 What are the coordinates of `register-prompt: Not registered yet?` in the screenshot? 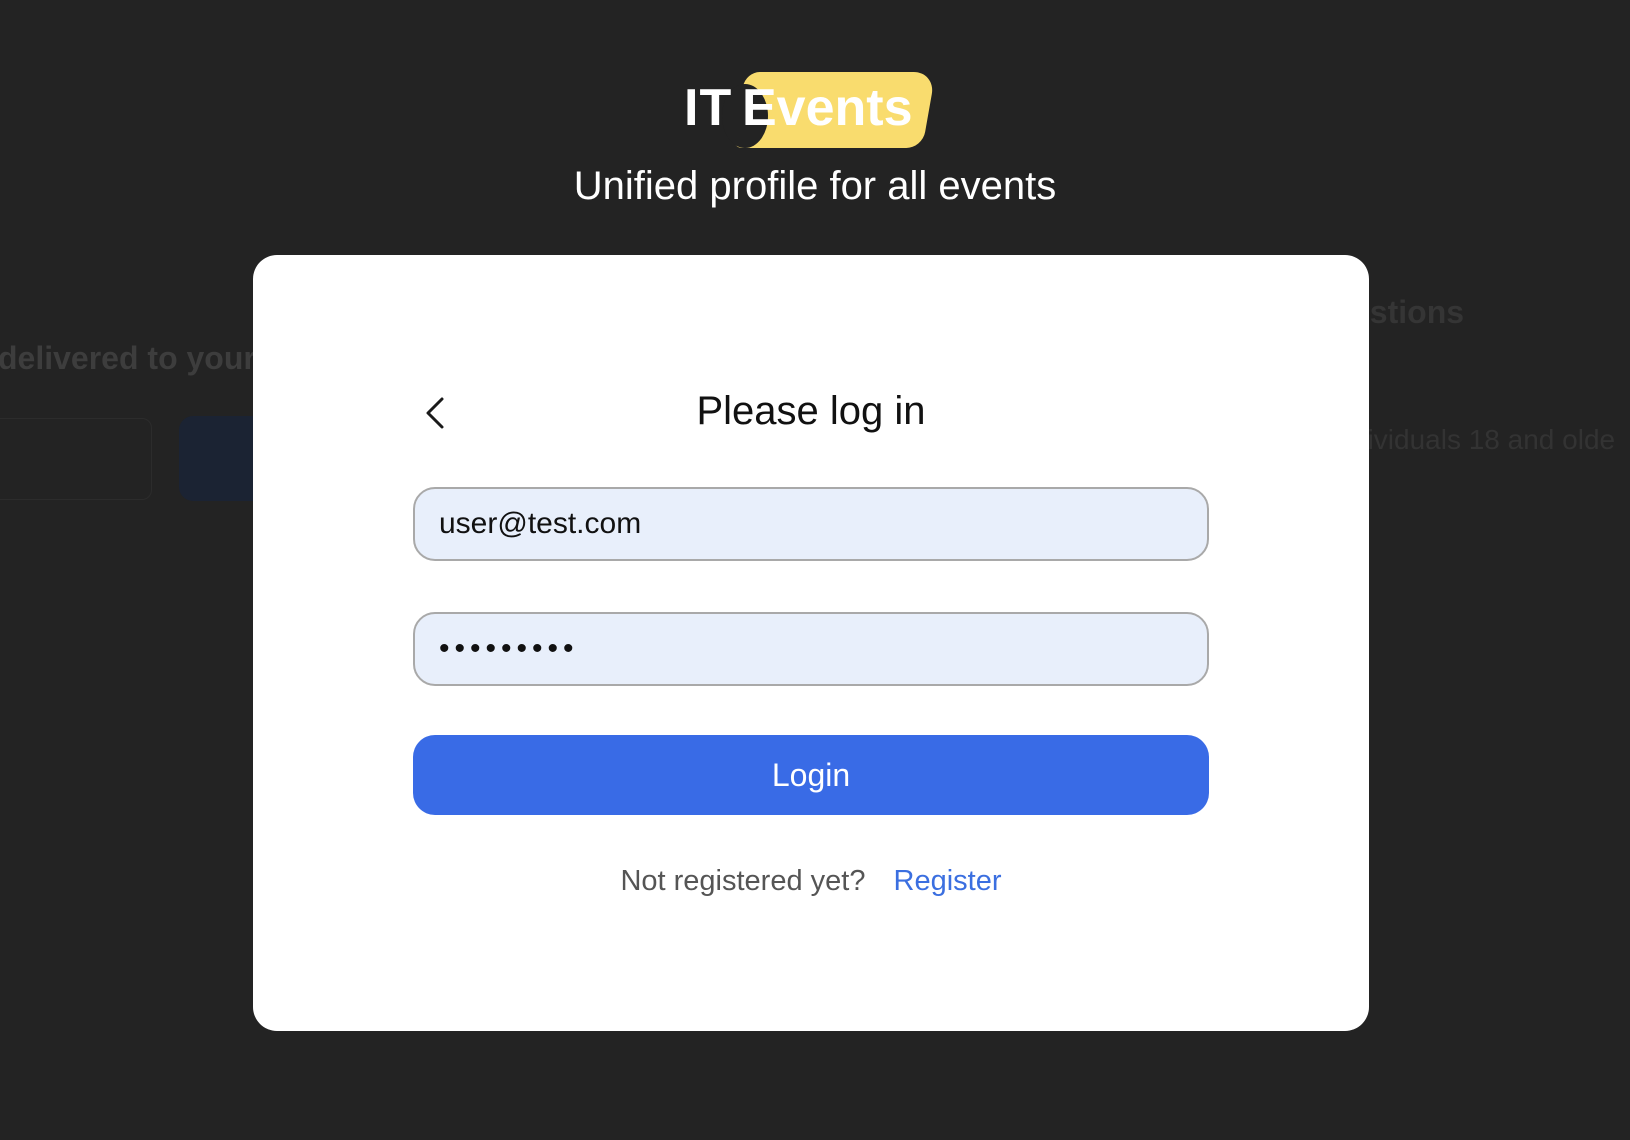 It's located at (743, 881).